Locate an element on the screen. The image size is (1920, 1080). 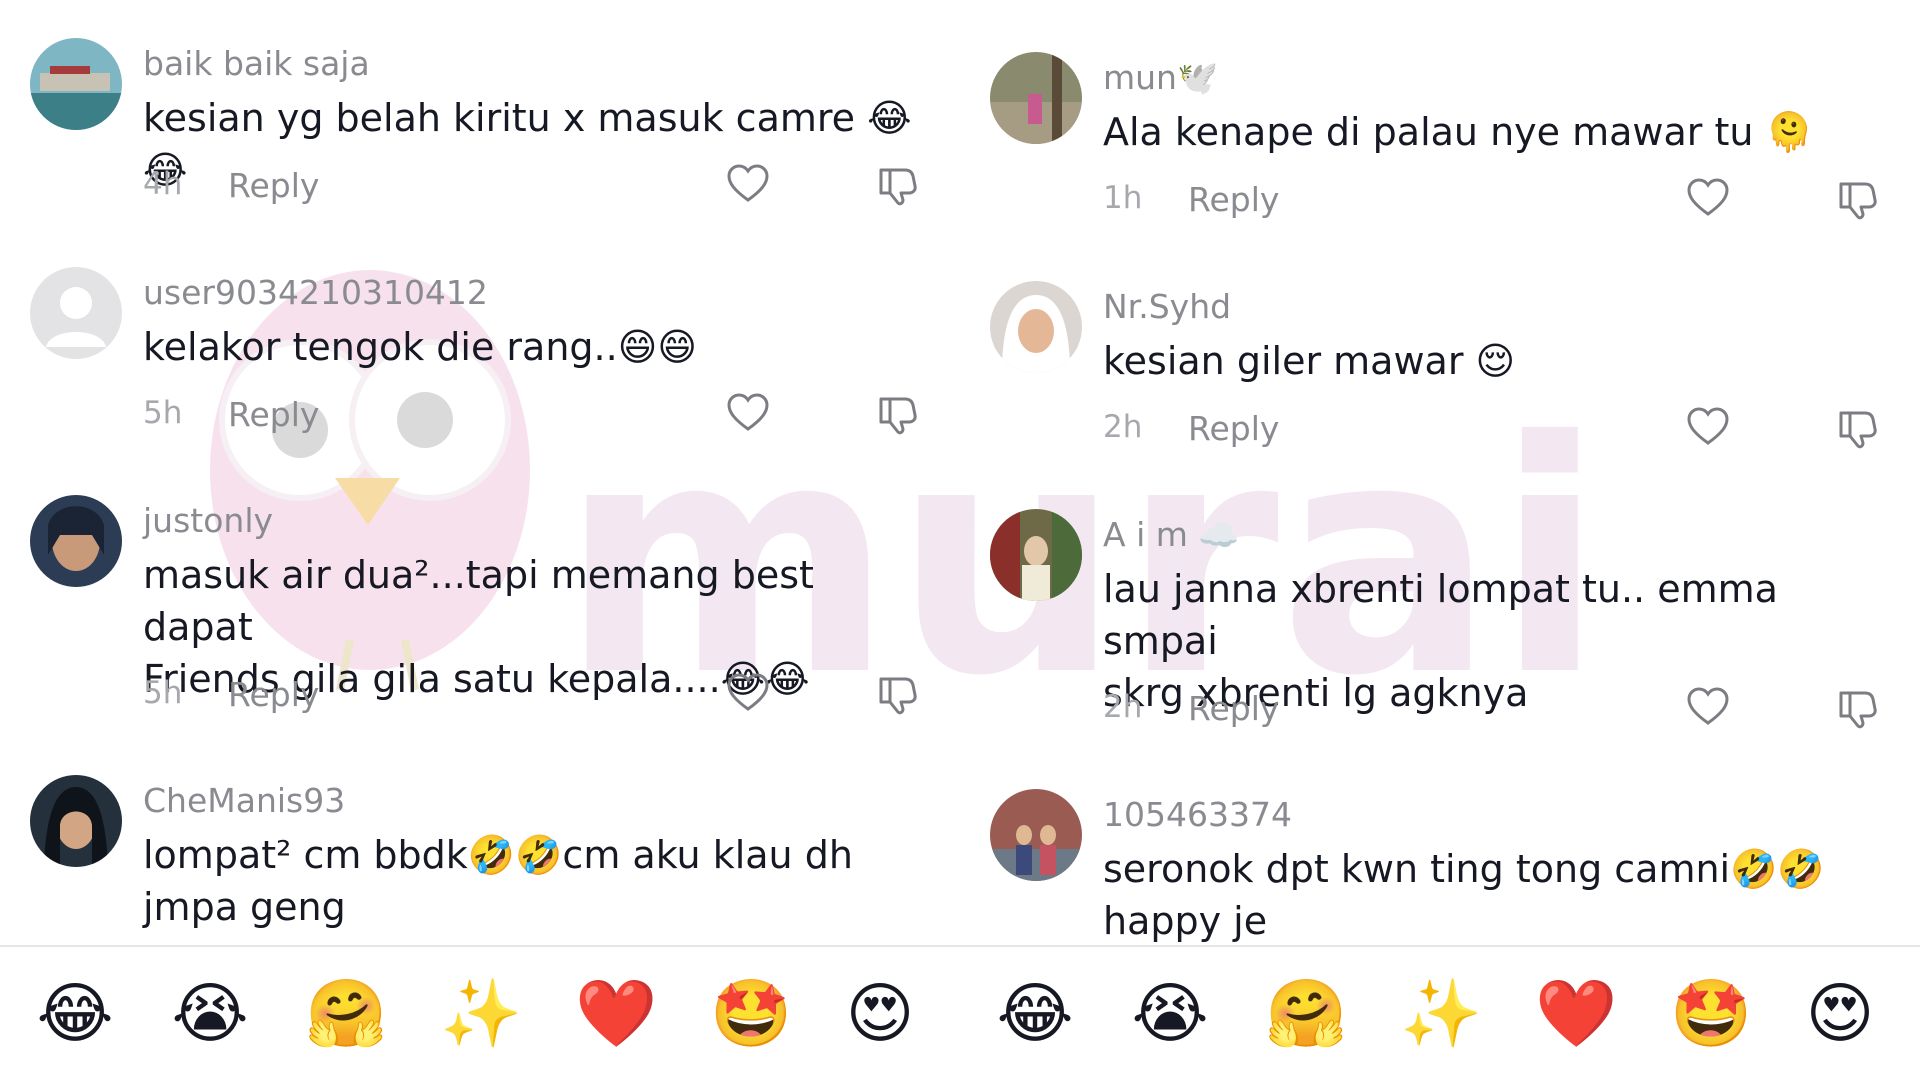
comment-username: mun🕊️ is located at coordinates (1160, 78).